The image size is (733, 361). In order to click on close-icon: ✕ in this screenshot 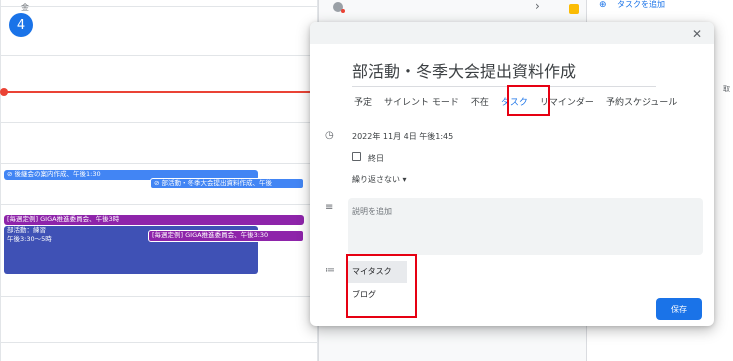, I will do `click(697, 34)`.